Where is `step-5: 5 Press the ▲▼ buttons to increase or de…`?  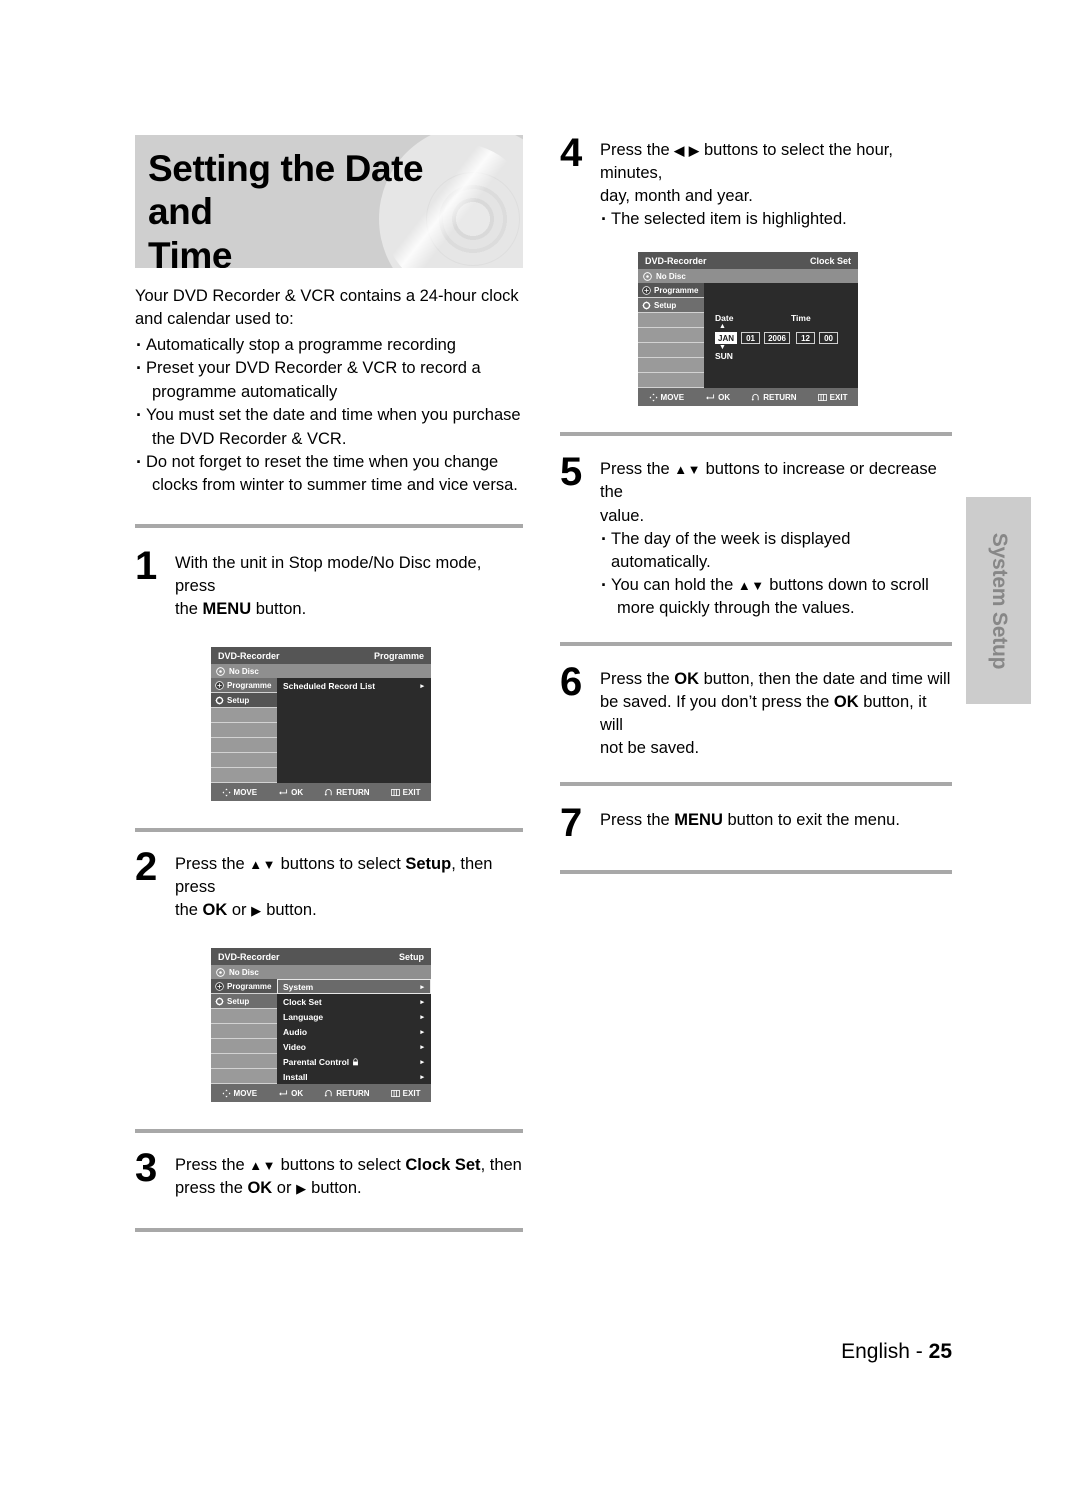 step-5: 5 Press the ▲▼ buttons to increase or de… is located at coordinates (756, 535).